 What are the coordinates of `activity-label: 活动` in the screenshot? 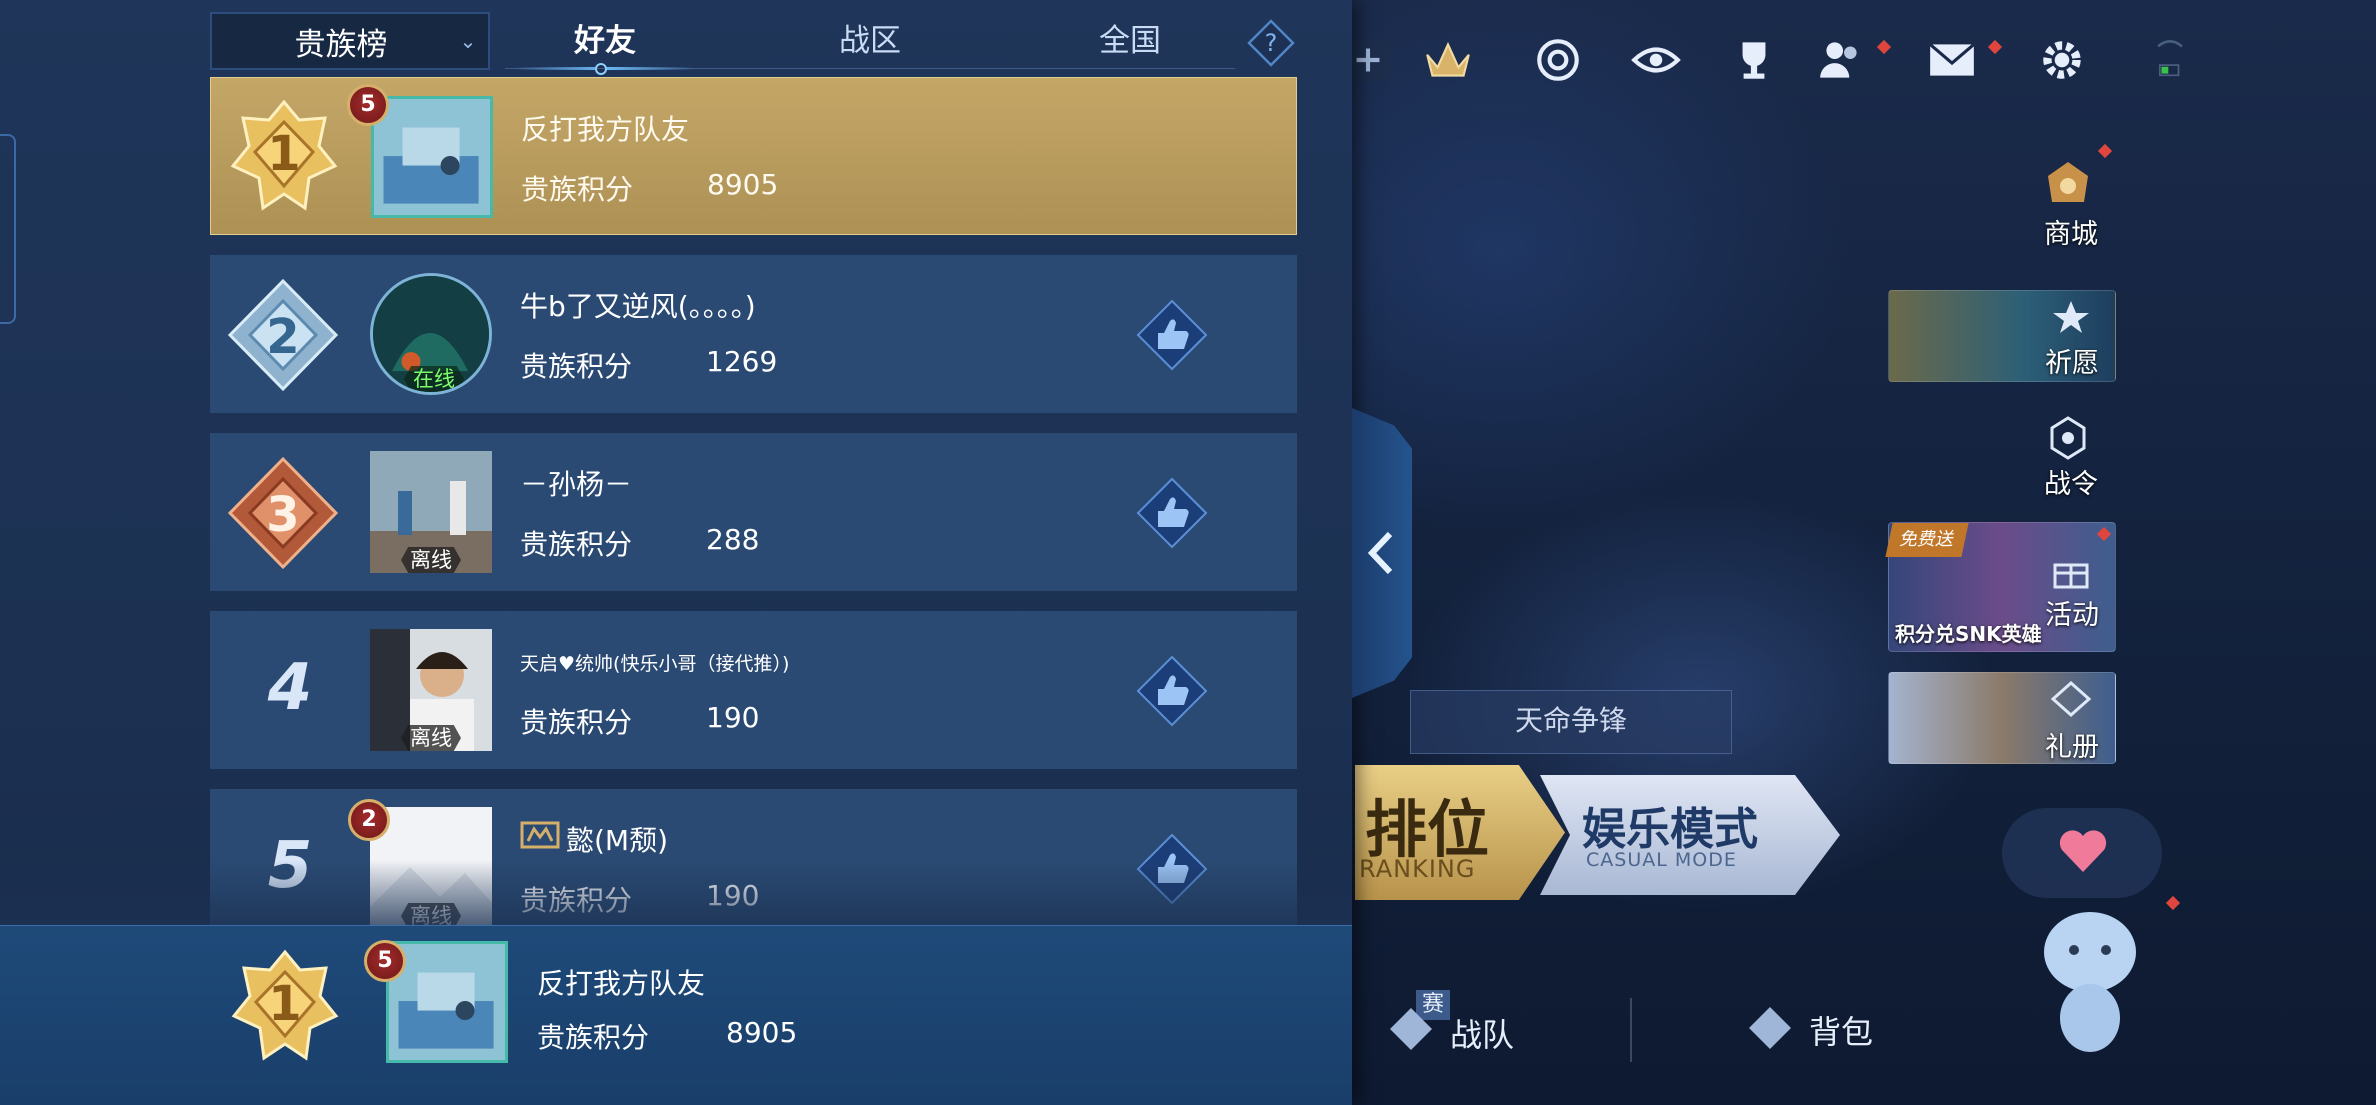 It's located at (2072, 615).